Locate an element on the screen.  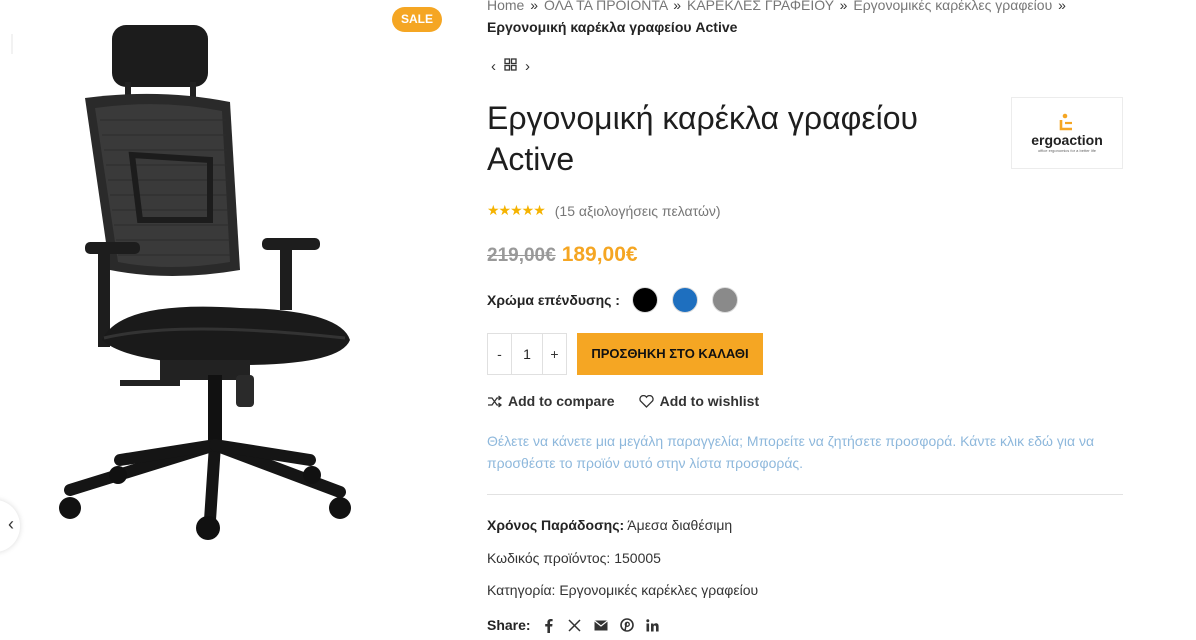
quantity-stepper: - 1 + is located at coordinates (527, 354).